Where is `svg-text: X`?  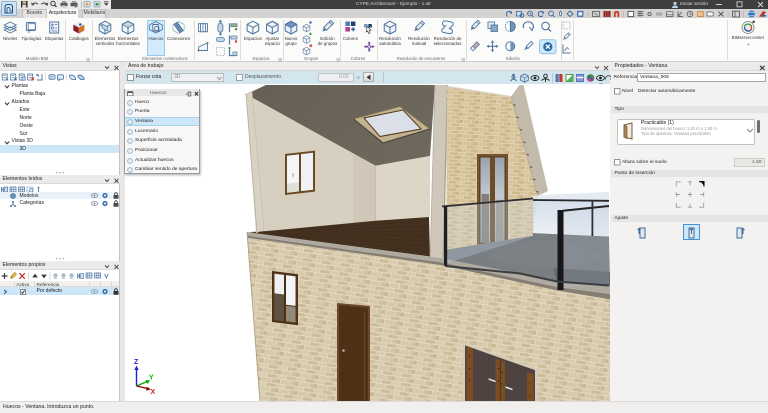
svg-text: X is located at coordinates (153, 392).